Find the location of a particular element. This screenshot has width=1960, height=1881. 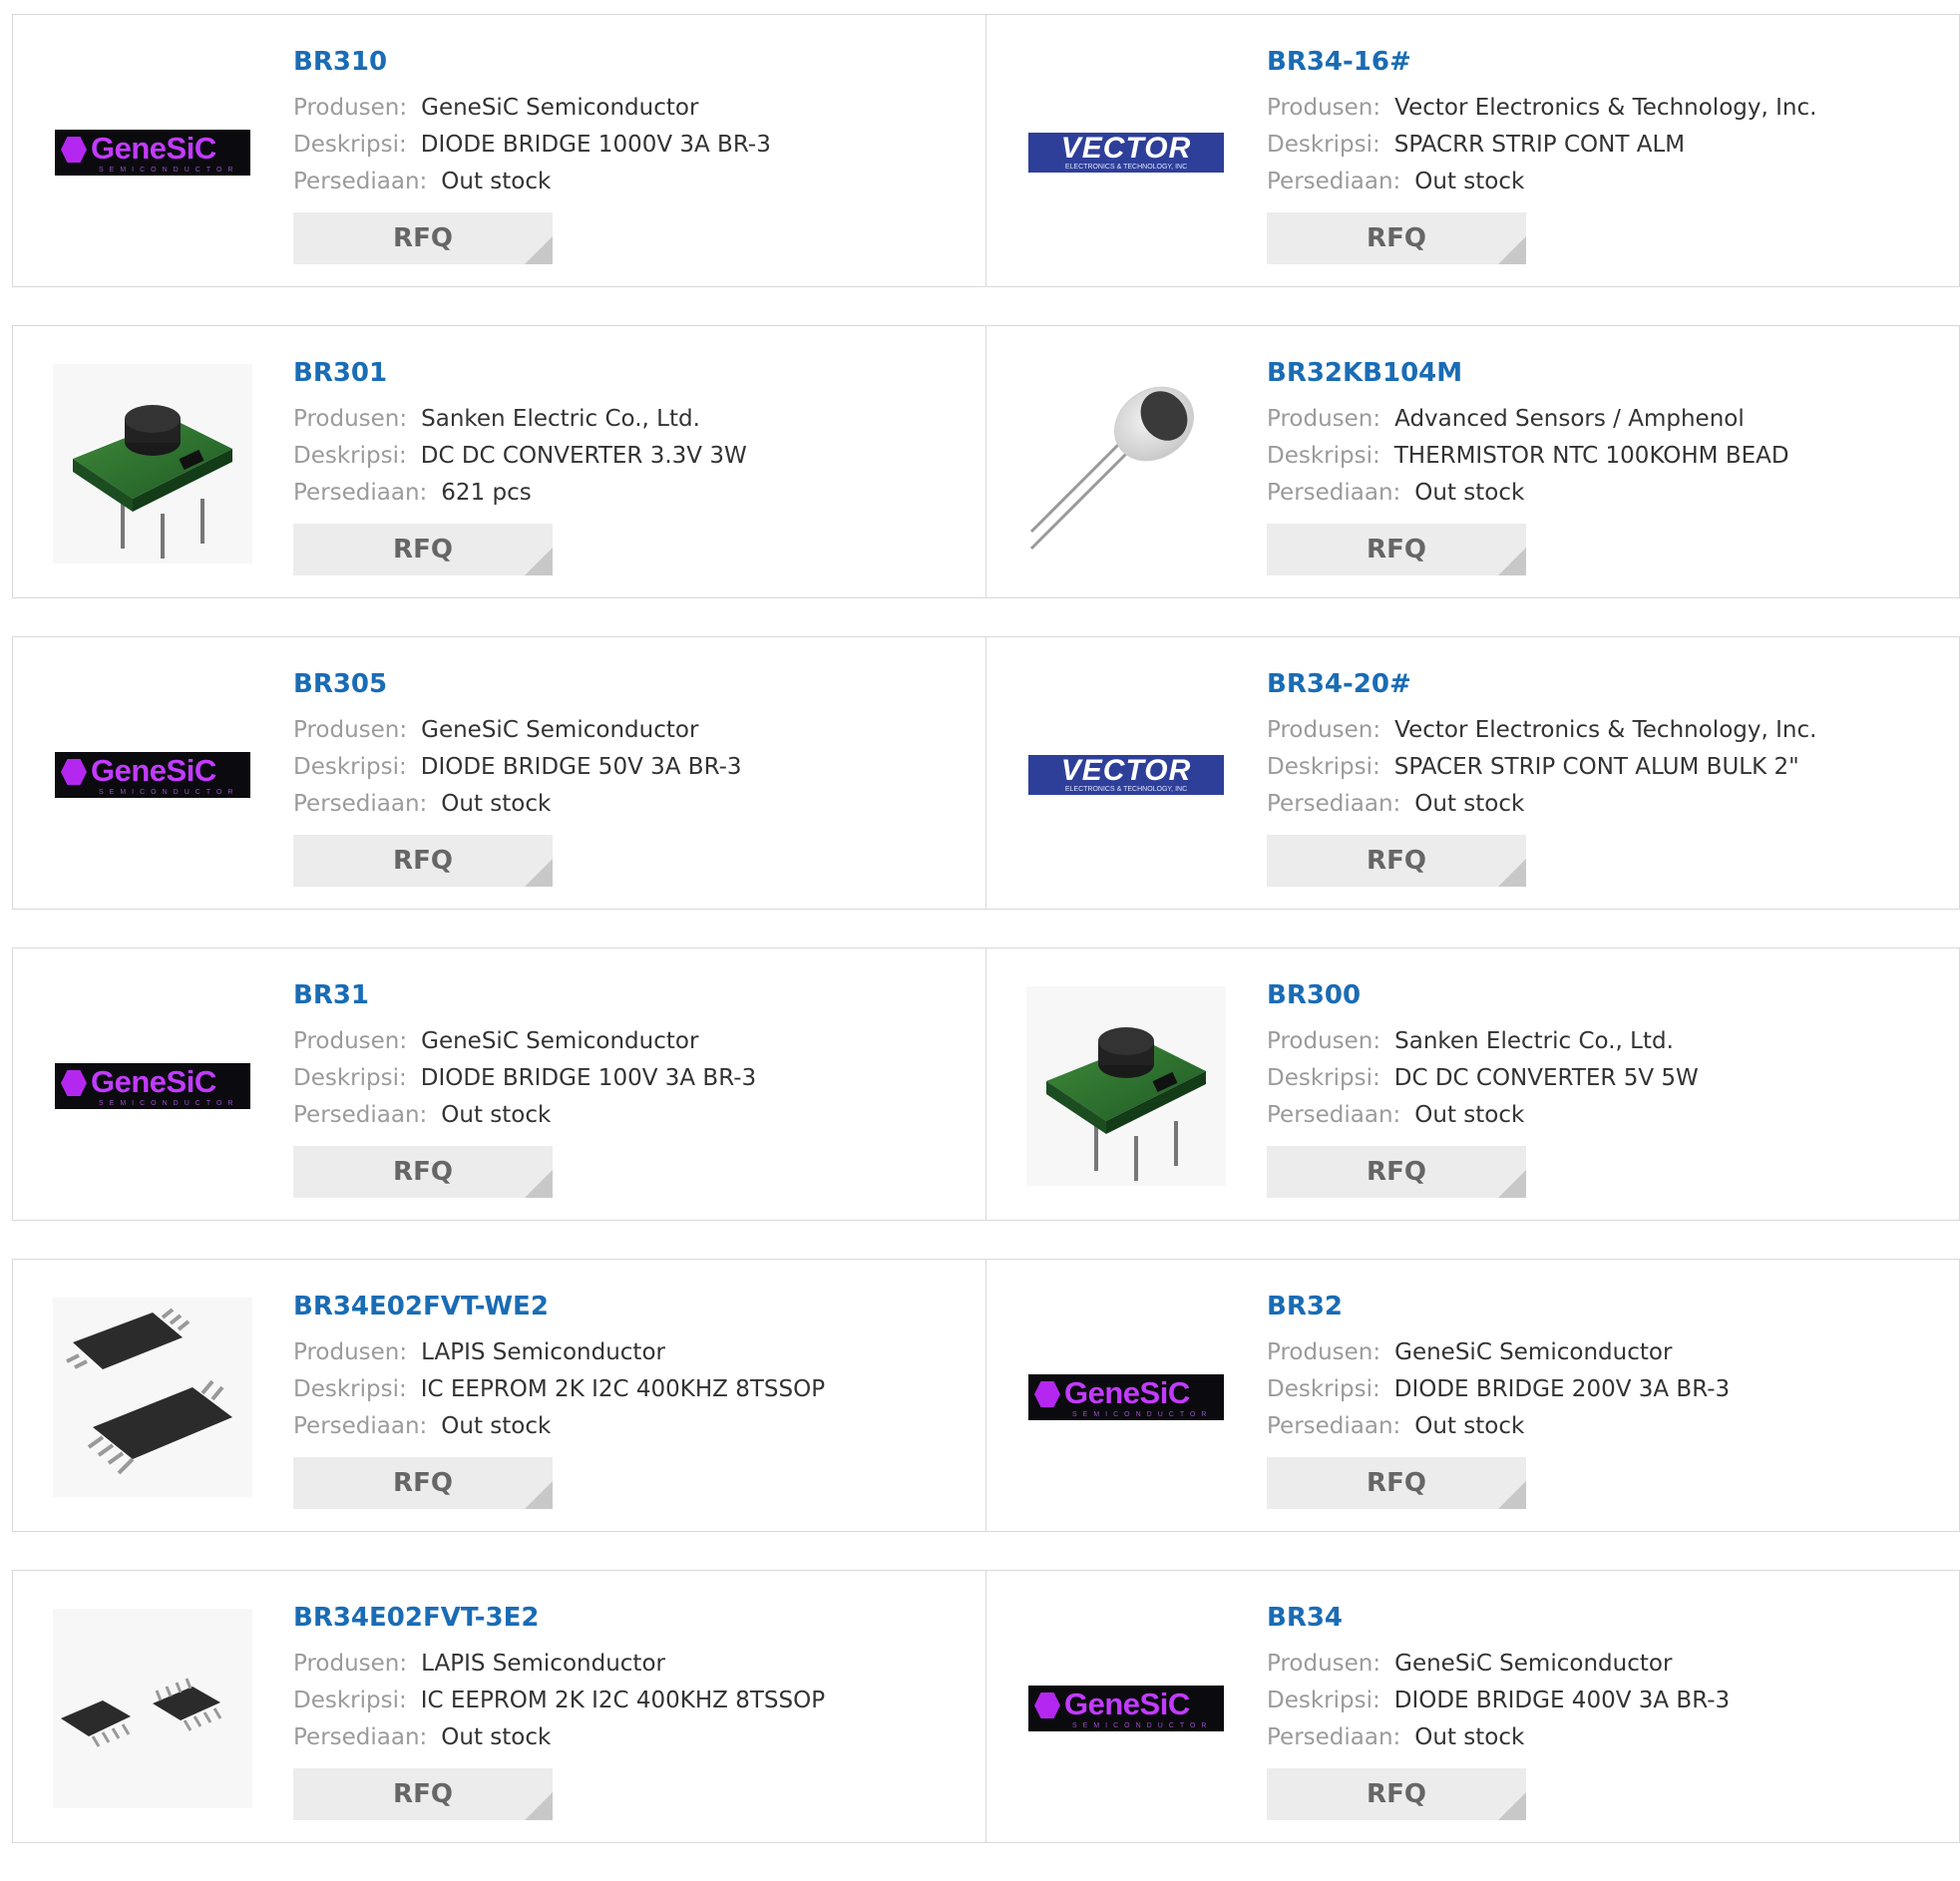

part-number-link: BR305 is located at coordinates (518, 684).